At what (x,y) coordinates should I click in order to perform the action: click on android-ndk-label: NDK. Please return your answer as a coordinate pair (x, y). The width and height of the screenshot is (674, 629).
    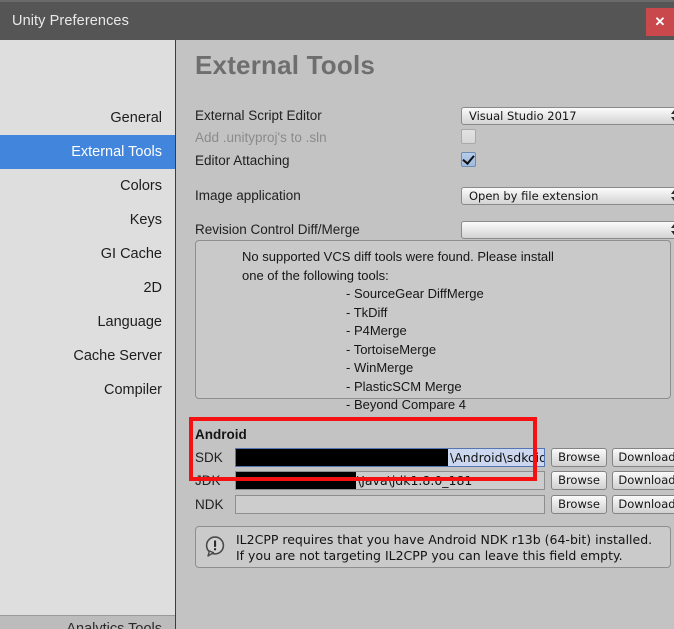
    Looking at the image, I should click on (209, 504).